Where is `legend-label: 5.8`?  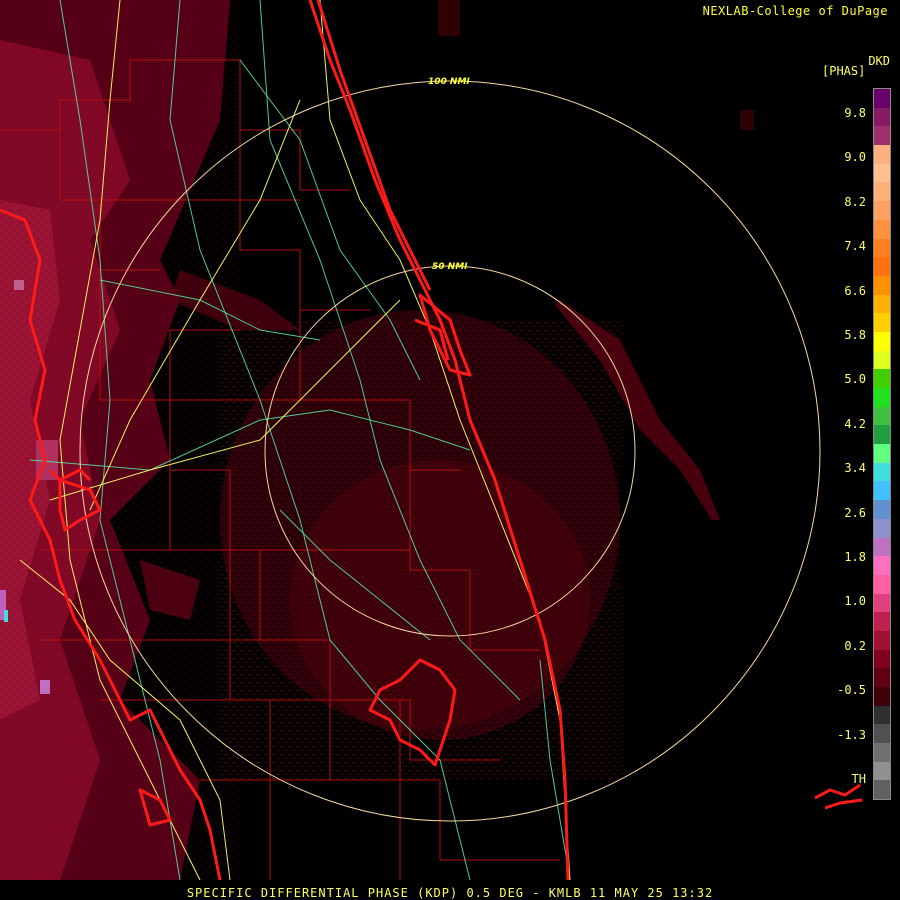 legend-label: 5.8 is located at coordinates (855, 335).